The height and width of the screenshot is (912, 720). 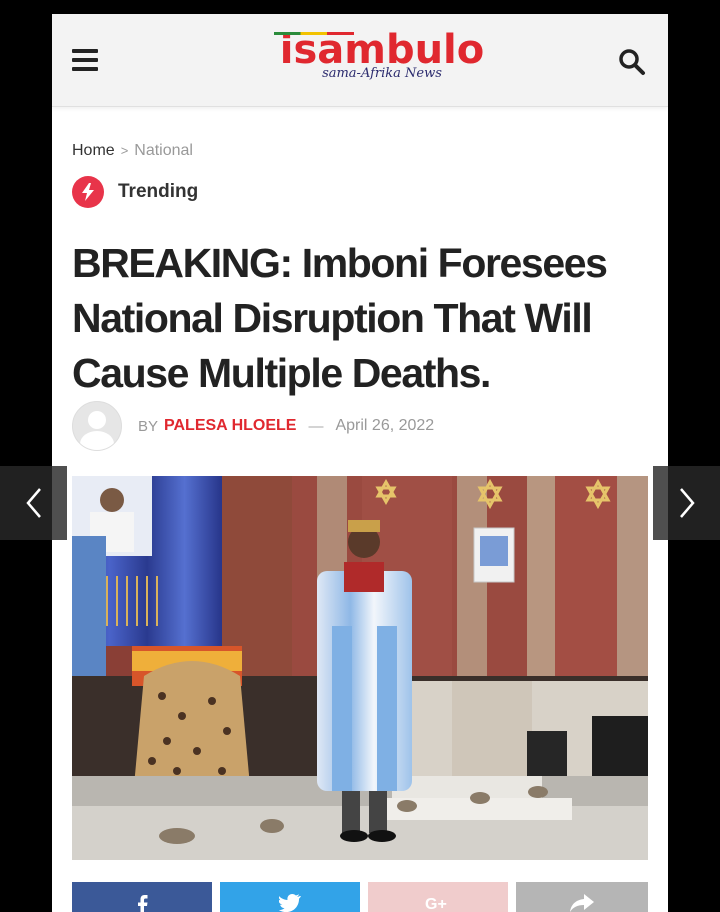 I want to click on category-trending: Trending, so click(x=135, y=192).